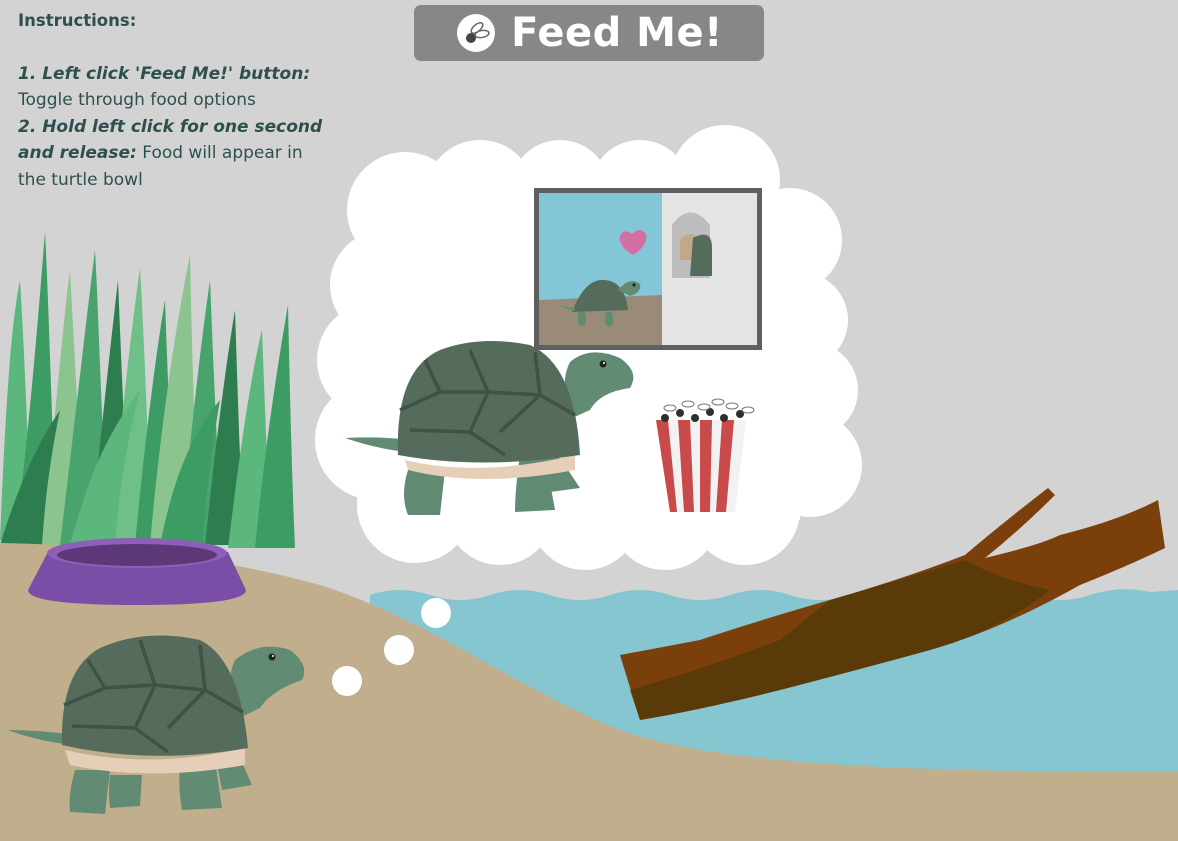 The height and width of the screenshot is (841, 1178). What do you see at coordinates (476, 33) in the screenshot?
I see `fly-icon` at bounding box center [476, 33].